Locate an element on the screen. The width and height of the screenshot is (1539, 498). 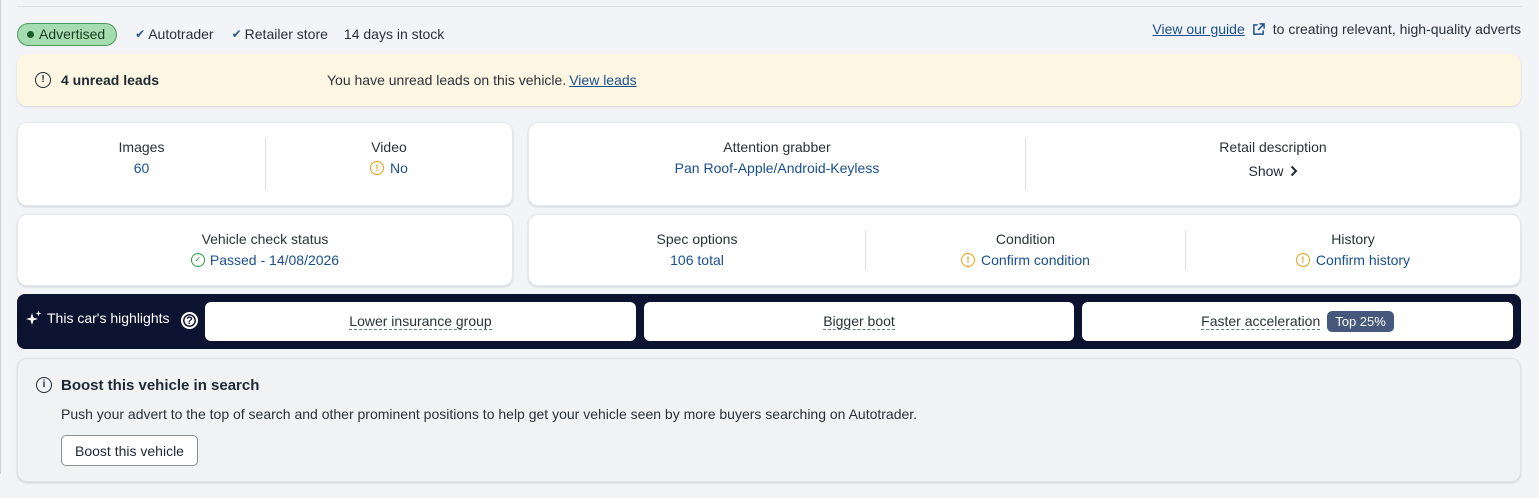
vehicle-check-status: ✓ Passed - 14/08/2026 is located at coordinates (265, 260).